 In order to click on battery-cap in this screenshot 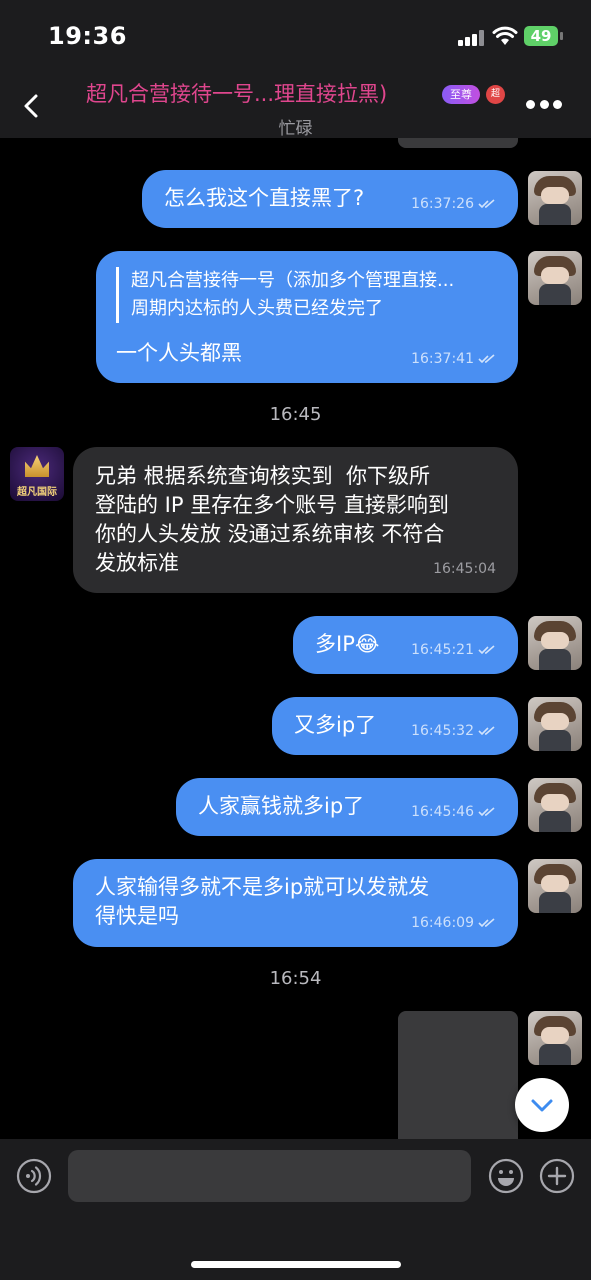, I will do `click(561, 36)`.